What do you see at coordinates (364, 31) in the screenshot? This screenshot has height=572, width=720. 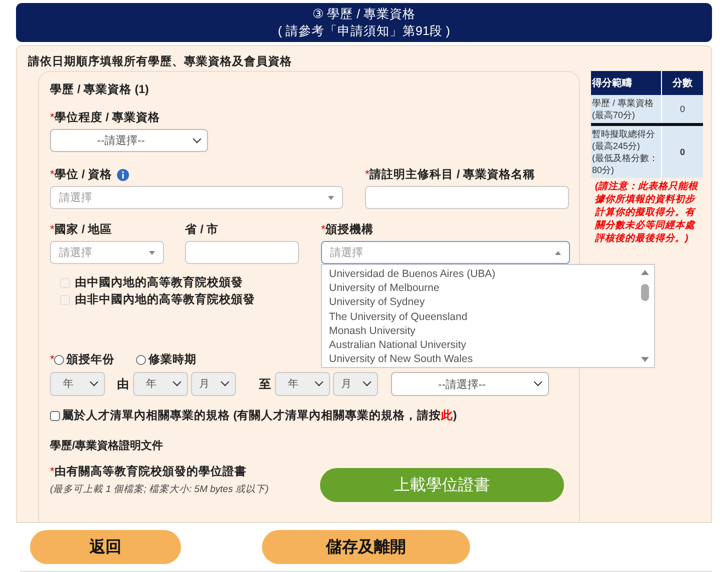 I see `section-reference: ( 請參考「申請須知」第91段 )` at bounding box center [364, 31].